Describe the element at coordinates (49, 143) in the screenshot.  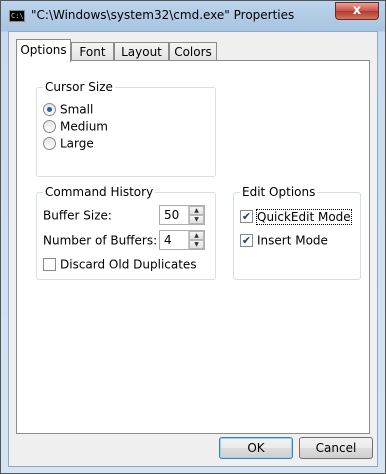
I see `cursor-large-radio` at that location.